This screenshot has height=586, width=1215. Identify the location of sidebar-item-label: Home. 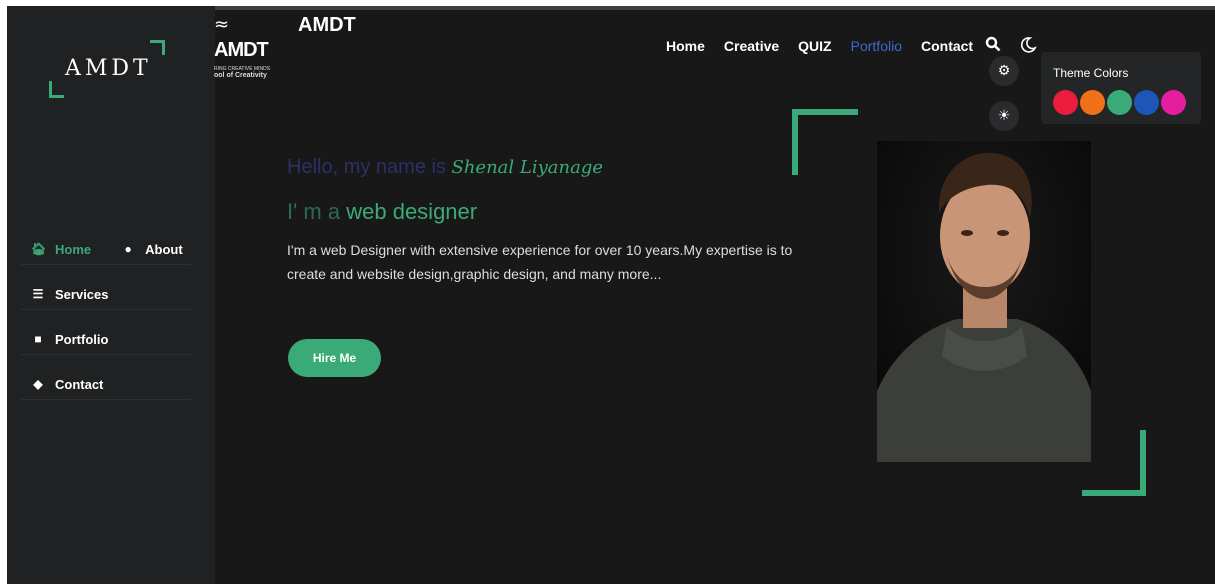
(73, 249).